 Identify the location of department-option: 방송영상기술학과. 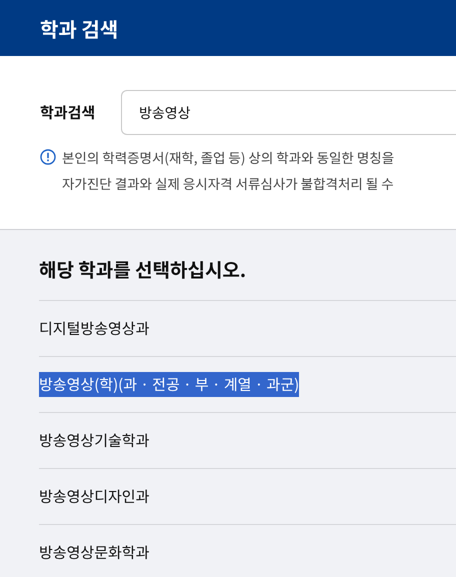
(94, 440).